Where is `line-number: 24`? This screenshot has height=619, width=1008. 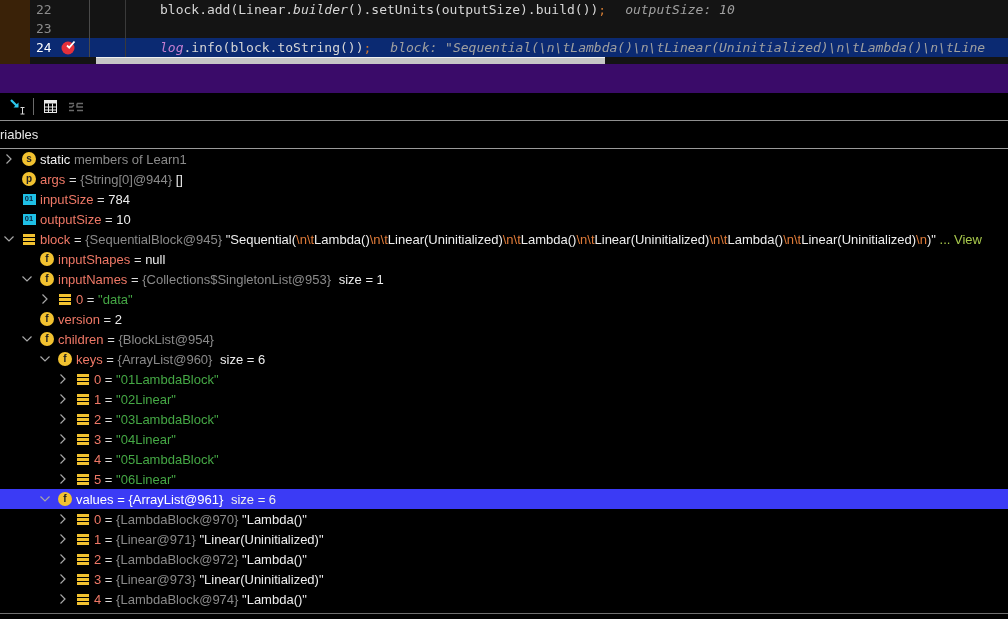
line-number: 24 is located at coordinates (44, 47).